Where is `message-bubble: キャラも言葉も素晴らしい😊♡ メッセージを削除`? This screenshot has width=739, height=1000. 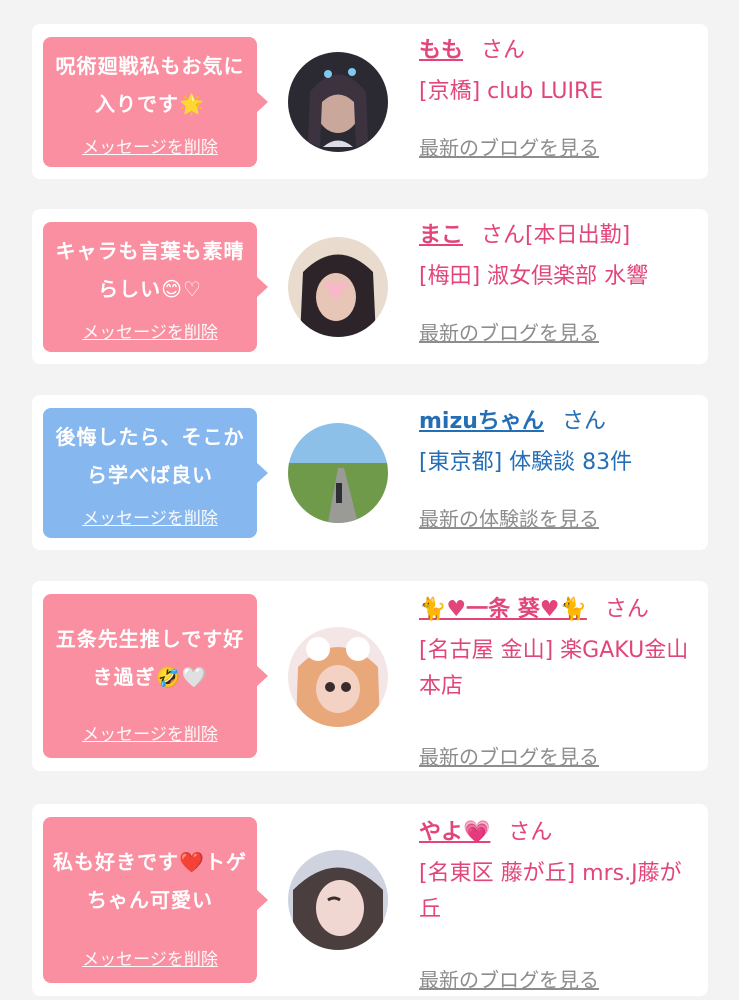 message-bubble: キャラも言葉も素晴らしい😊♡ メッセージを削除 is located at coordinates (155, 287).